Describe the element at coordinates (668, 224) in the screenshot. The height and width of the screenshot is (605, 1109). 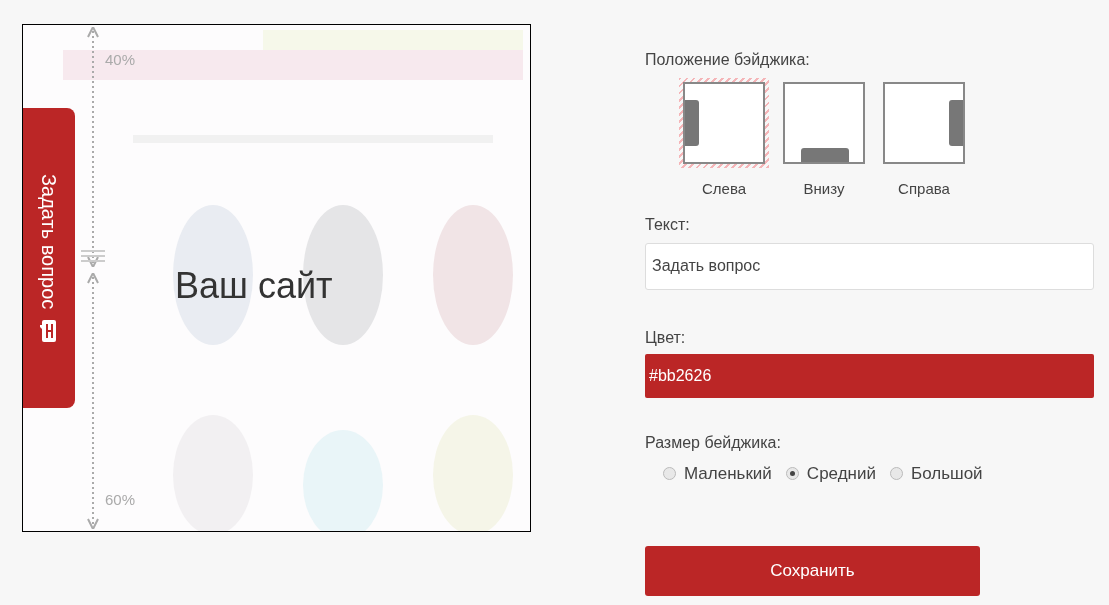
I see `field-label: Текст:` at that location.